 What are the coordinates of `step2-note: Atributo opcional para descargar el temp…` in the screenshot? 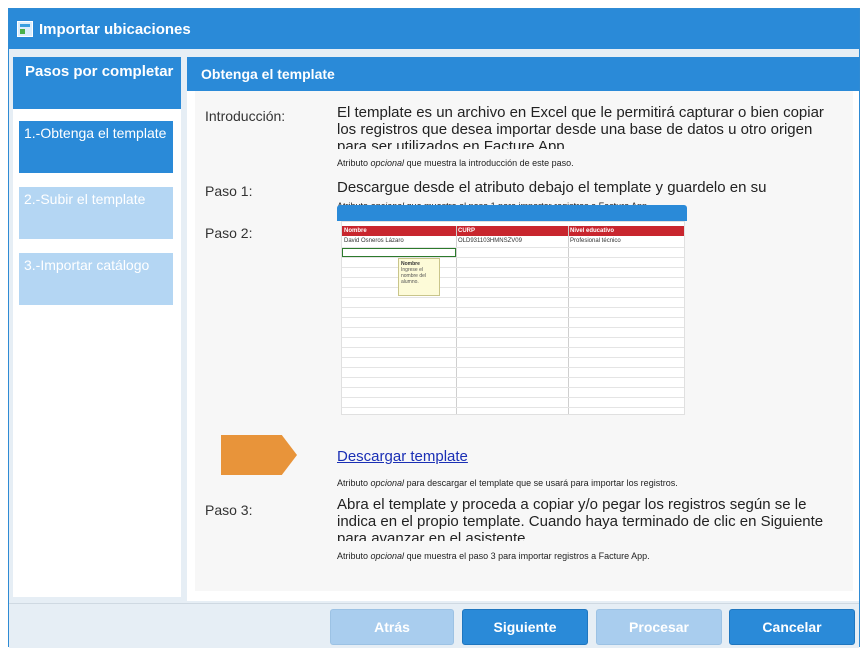 It's located at (507, 483).